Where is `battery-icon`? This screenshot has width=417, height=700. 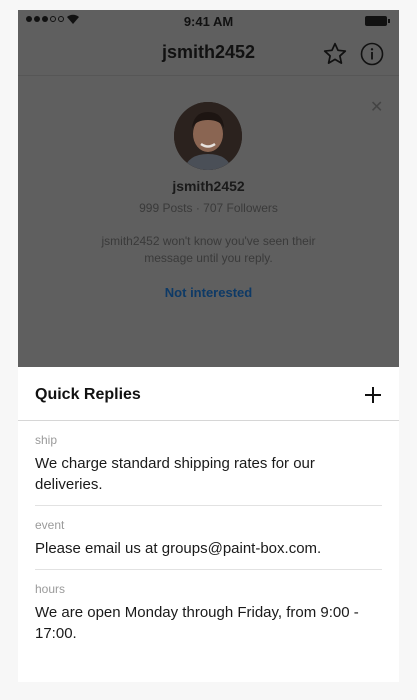
battery-icon is located at coordinates (377, 21).